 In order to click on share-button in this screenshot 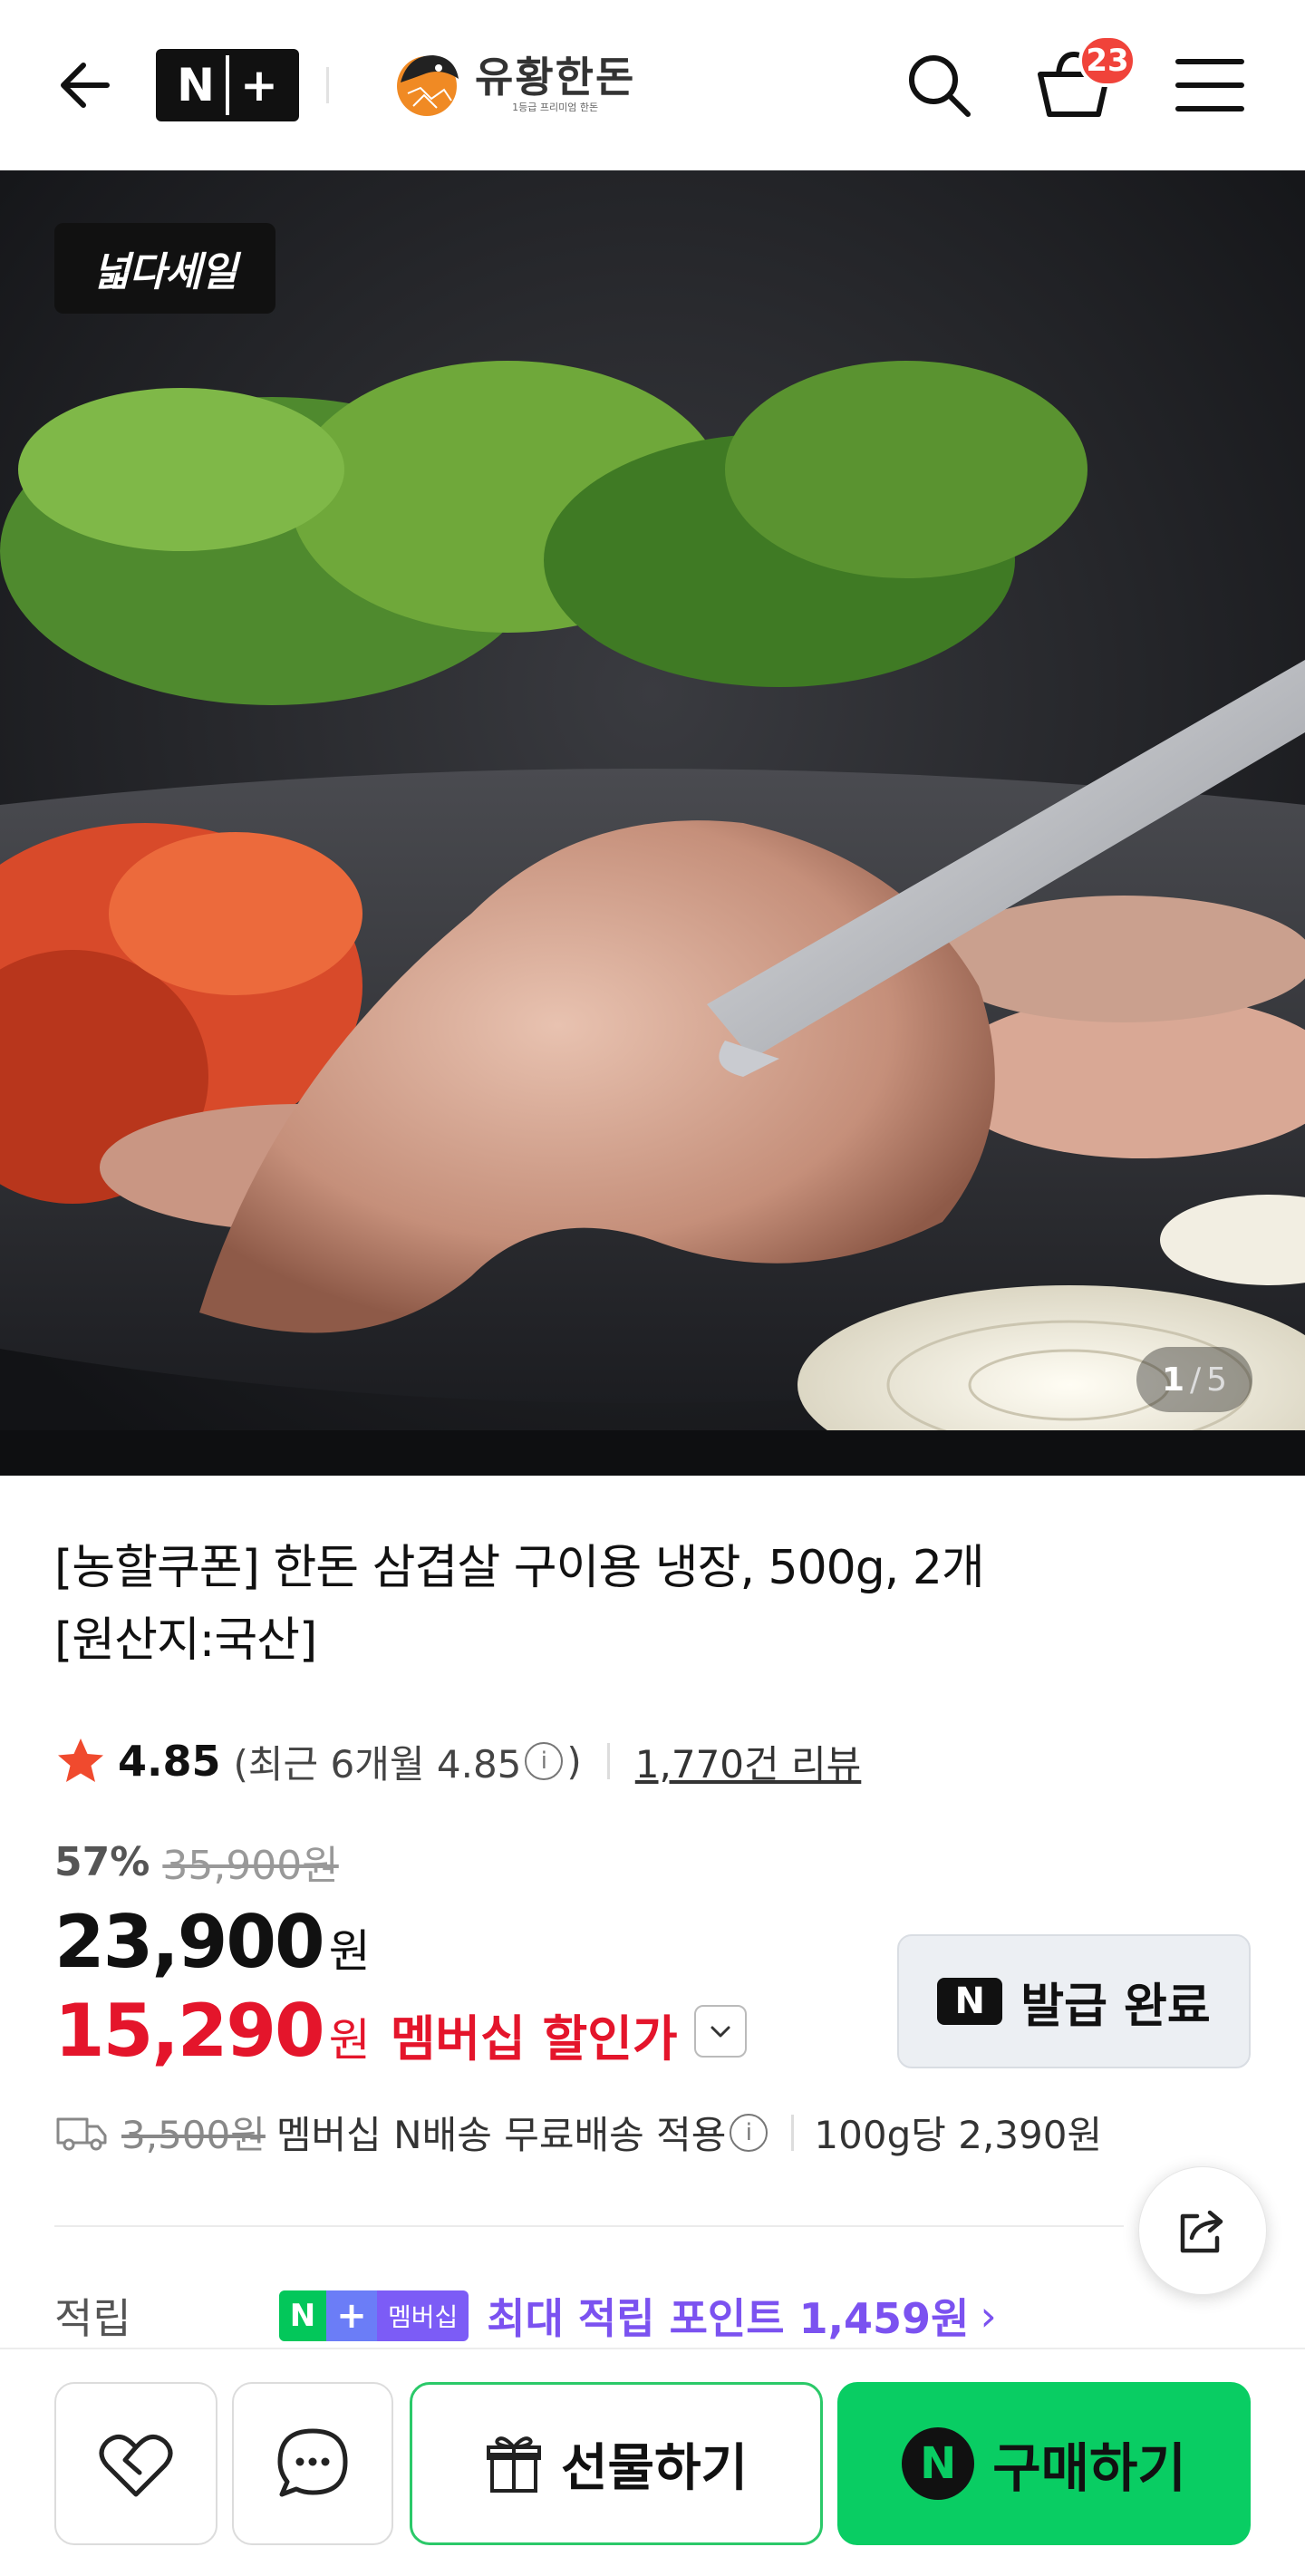, I will do `click(1202, 2230)`.